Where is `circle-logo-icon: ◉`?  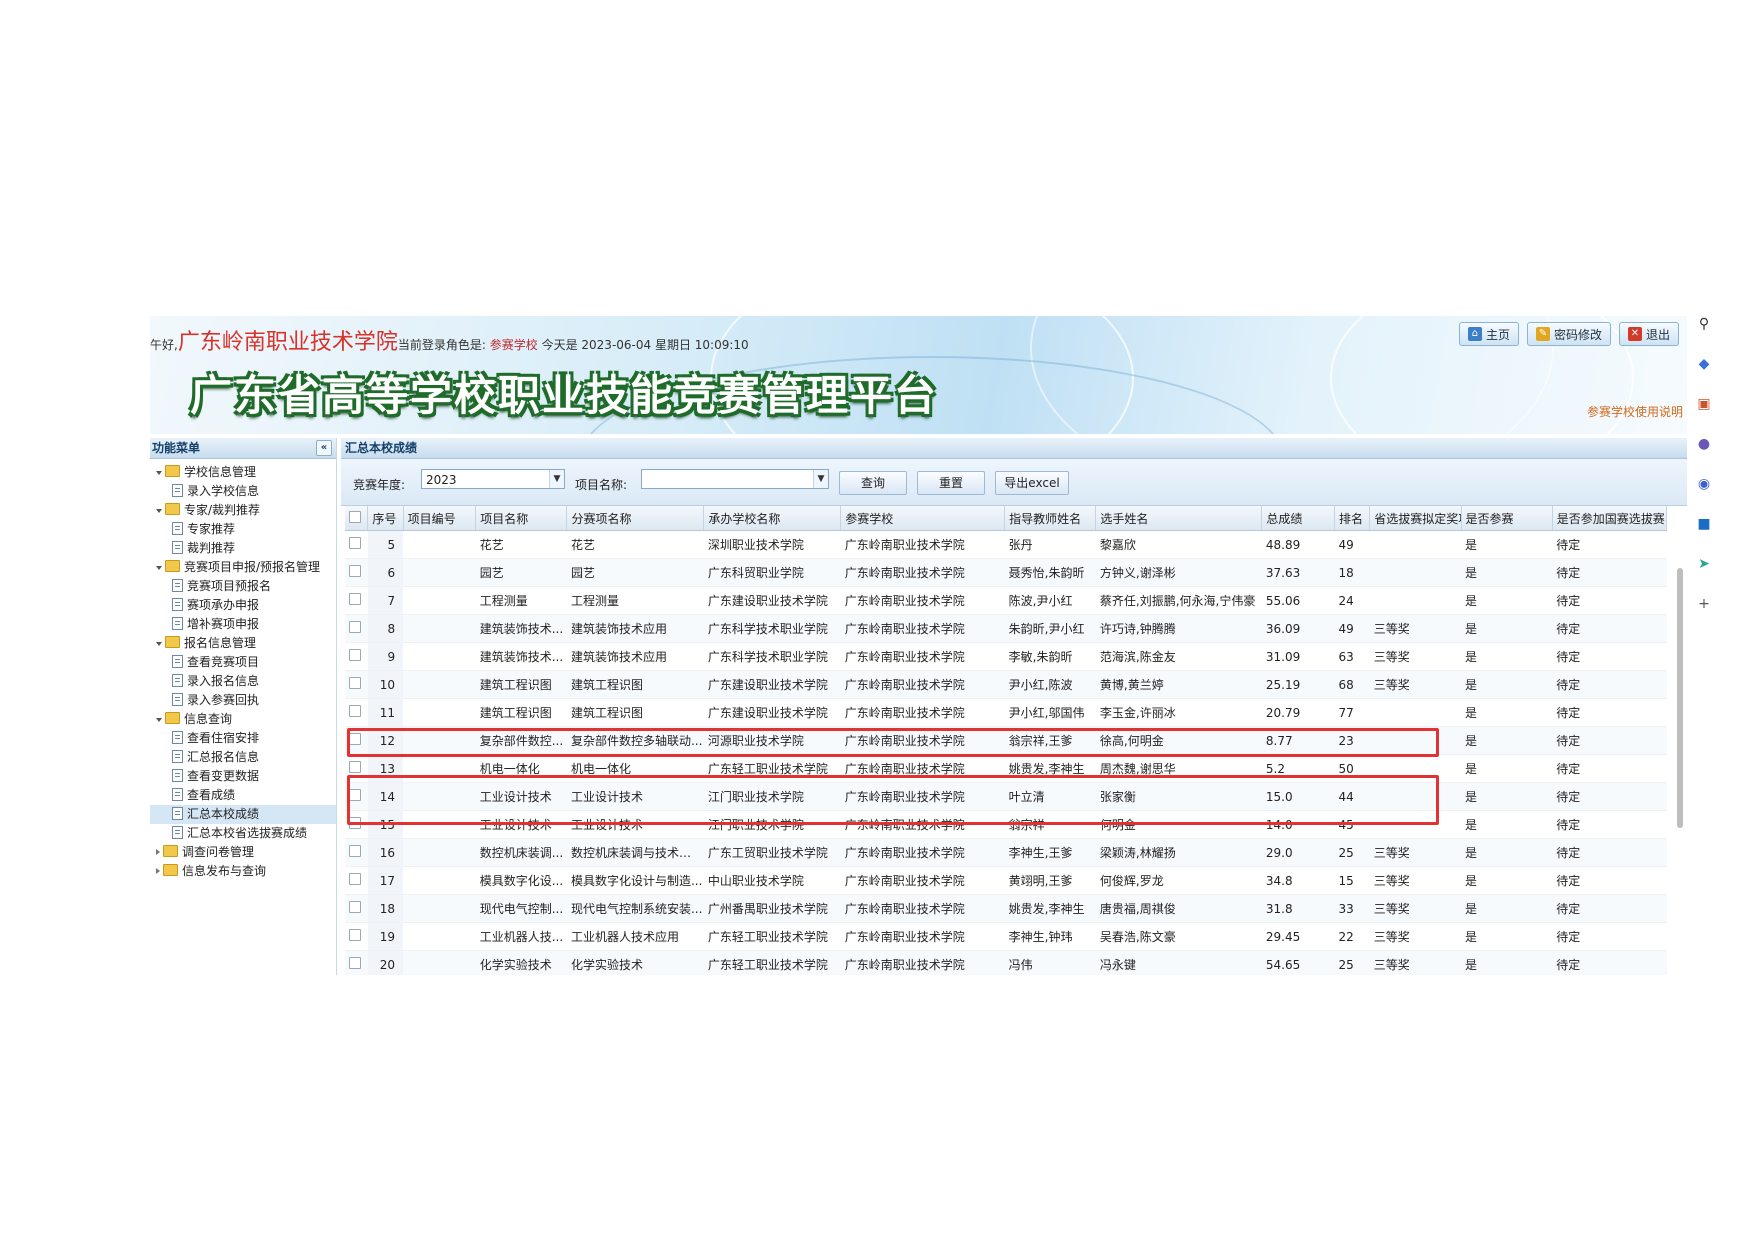
circle-logo-icon: ◉ is located at coordinates (1704, 484).